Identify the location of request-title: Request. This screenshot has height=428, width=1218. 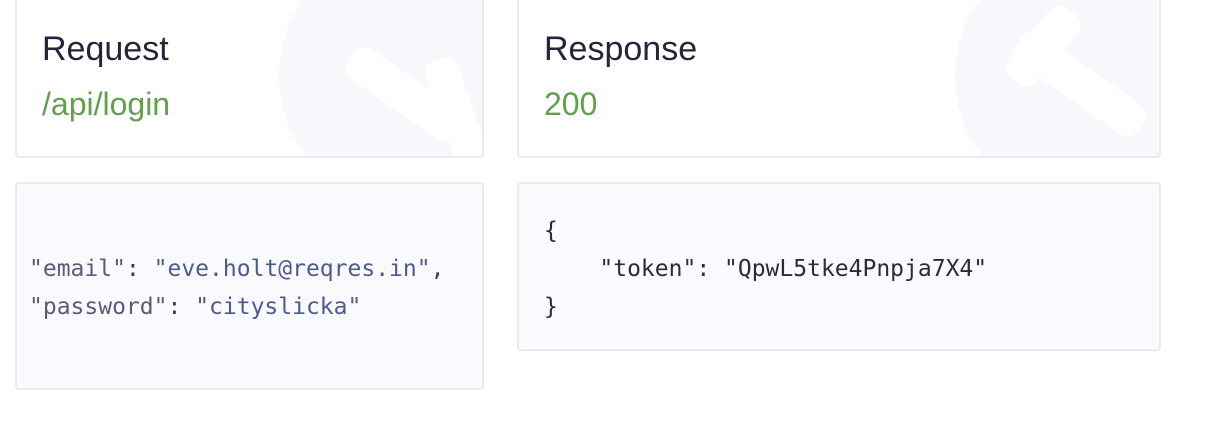
(105, 49).